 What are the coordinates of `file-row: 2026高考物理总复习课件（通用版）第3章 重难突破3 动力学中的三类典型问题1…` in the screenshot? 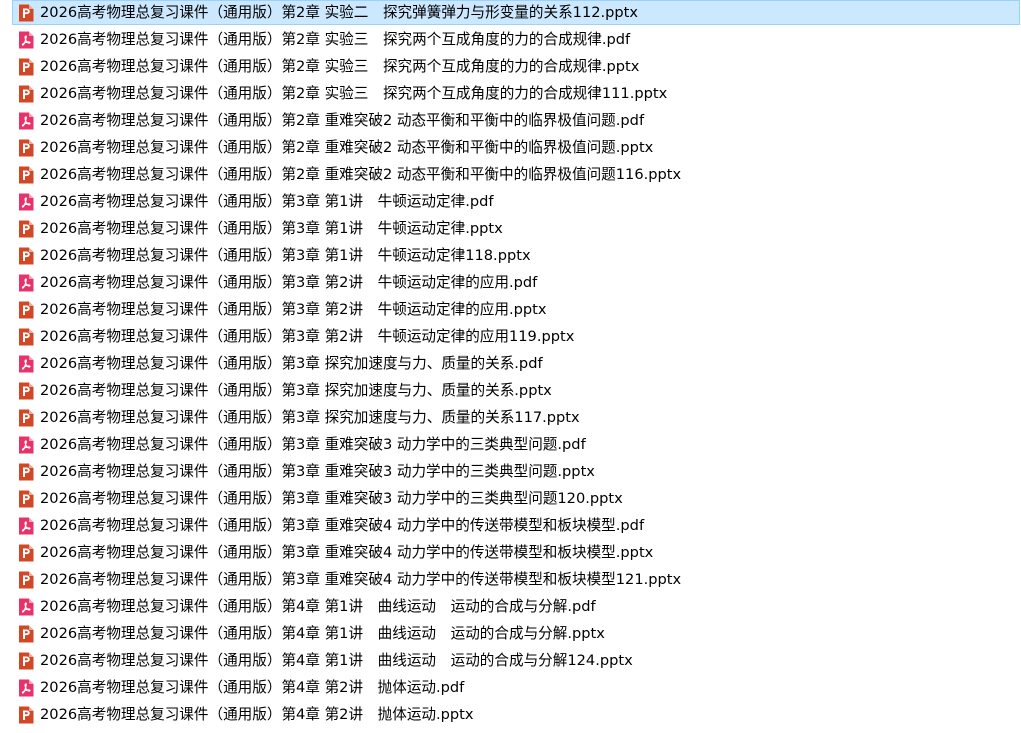 It's located at (516, 498).